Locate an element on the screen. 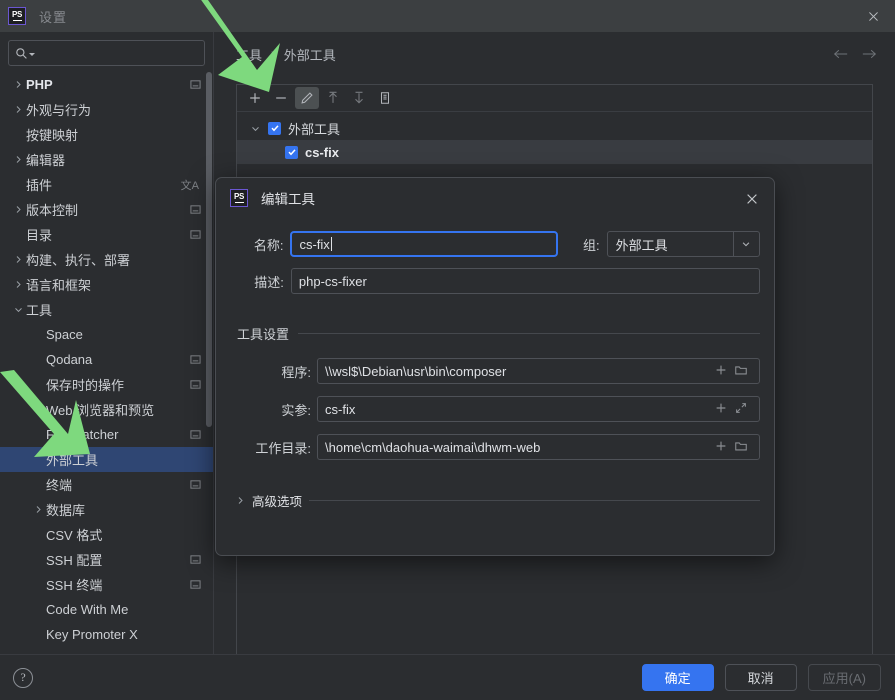 This screenshot has height=700, width=895. sidebar-item-item-2: 按键映射 is located at coordinates (106, 134).